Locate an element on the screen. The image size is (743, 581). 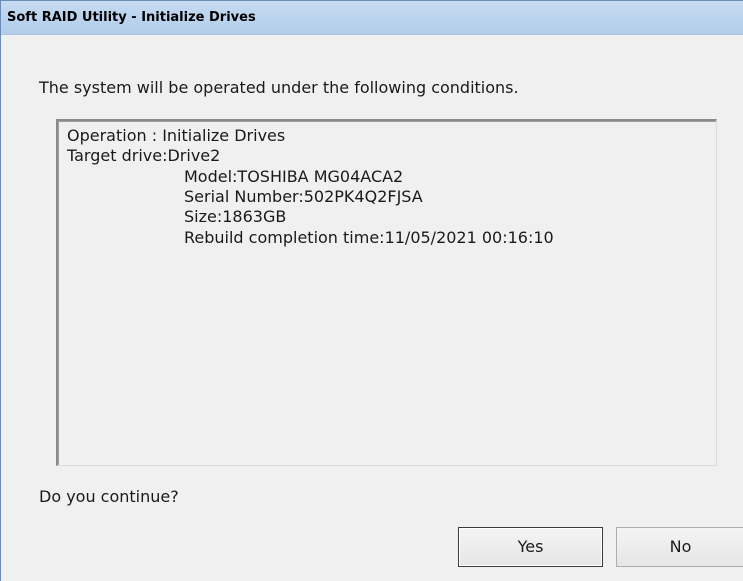
detail-model: Model:TOSHIBA MG04ACA2 is located at coordinates (294, 176).